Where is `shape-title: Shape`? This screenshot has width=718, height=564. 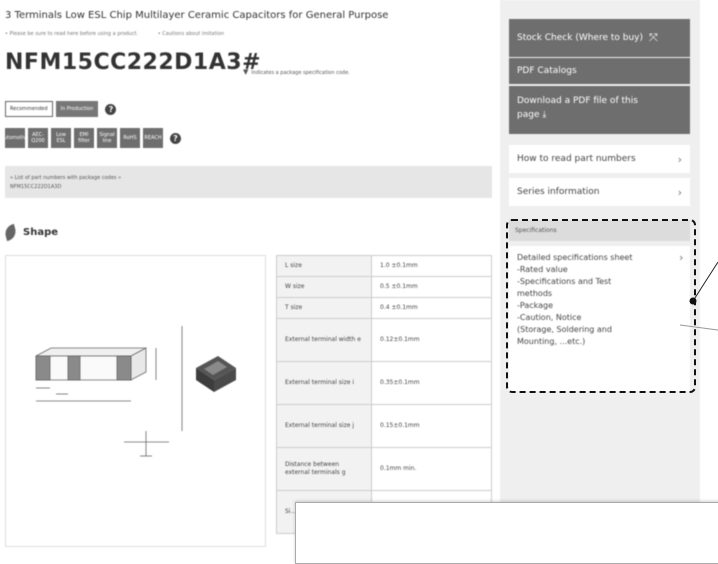
shape-title: Shape is located at coordinates (41, 232).